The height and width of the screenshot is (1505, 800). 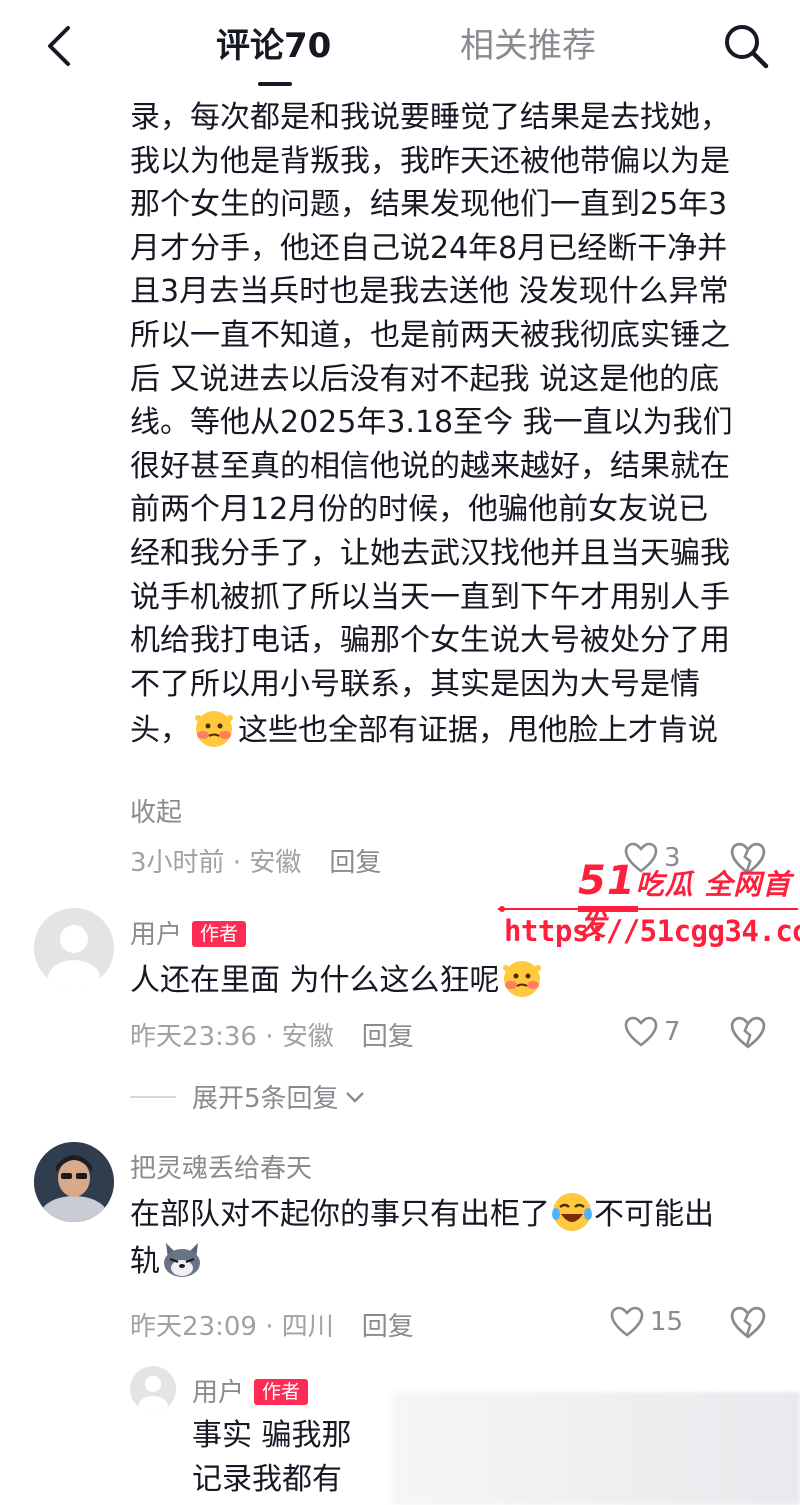 I want to click on search-icon, so click(x=746, y=46).